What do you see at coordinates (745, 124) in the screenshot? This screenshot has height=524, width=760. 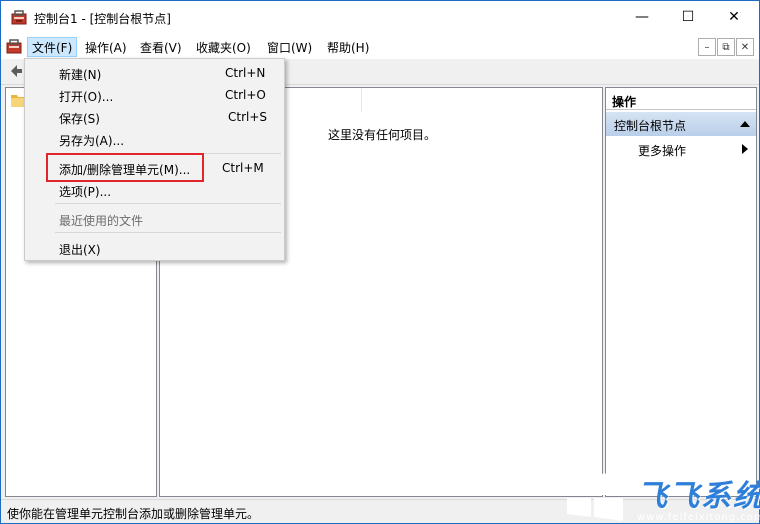 I see `collapse-icon` at bounding box center [745, 124].